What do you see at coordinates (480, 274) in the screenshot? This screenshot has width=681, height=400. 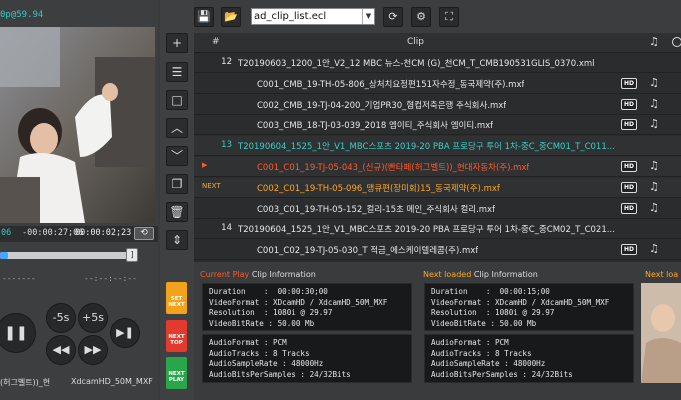 I see `next-info-title: Next loaded Clip Information` at bounding box center [480, 274].